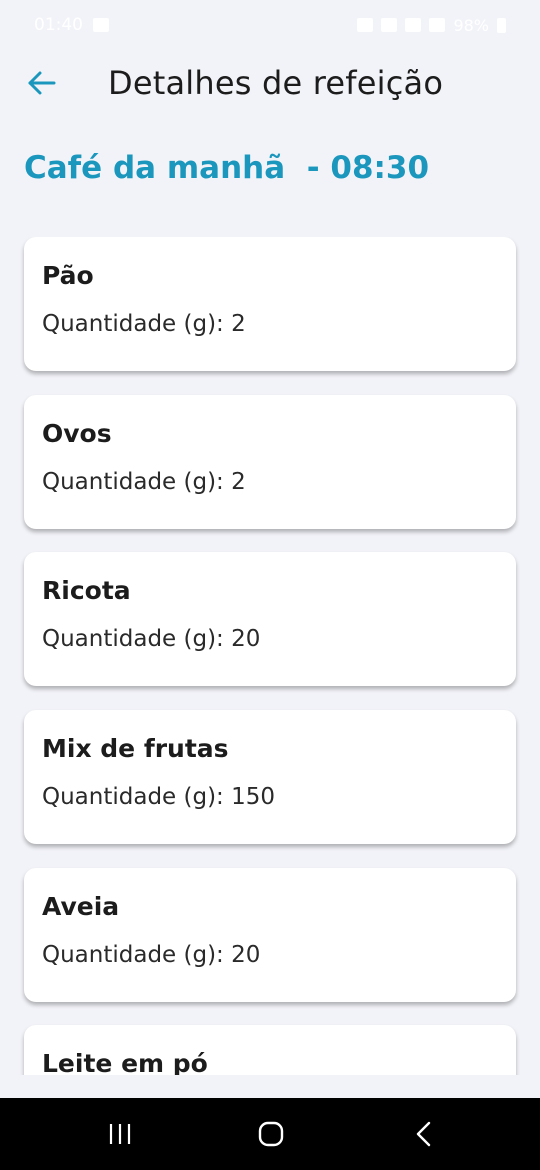 Image resolution: width=540 pixels, height=1170 pixels. What do you see at coordinates (159, 797) in the screenshot?
I see `food-item-quantity: Quantidade (g): 150` at bounding box center [159, 797].